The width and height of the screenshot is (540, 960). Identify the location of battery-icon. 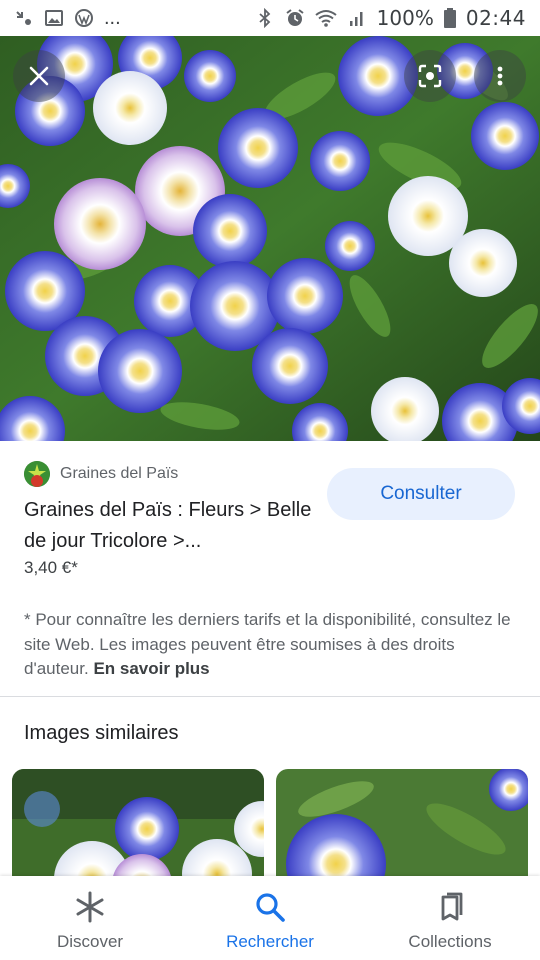
(449, 18).